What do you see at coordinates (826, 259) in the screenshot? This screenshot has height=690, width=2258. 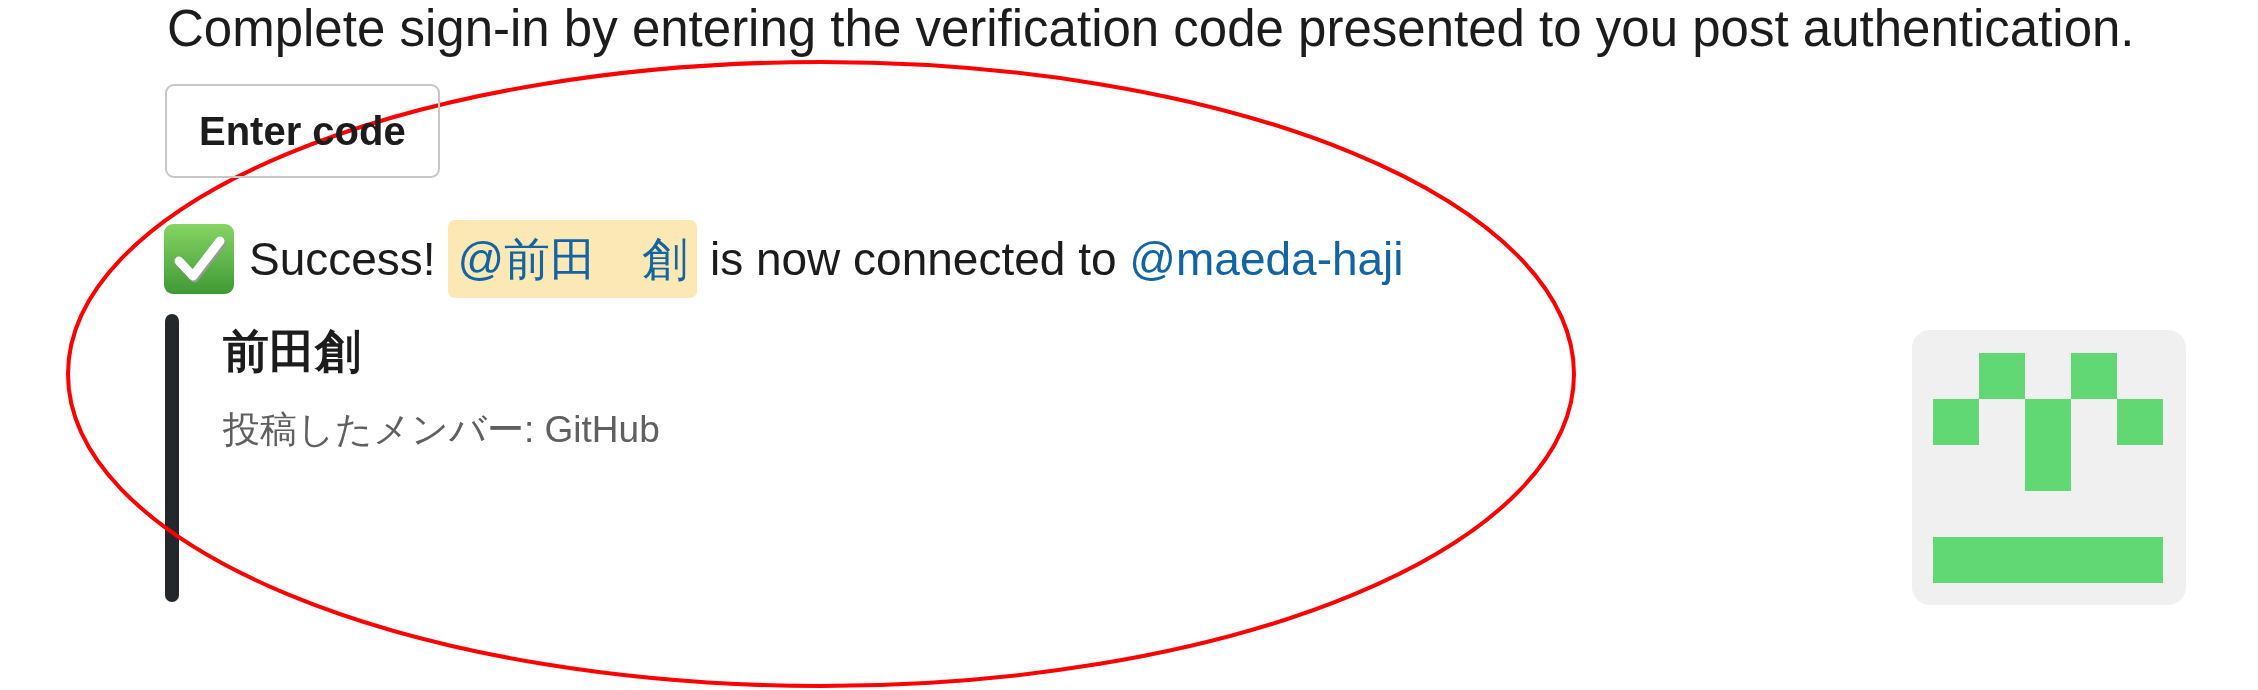 I see `success-message: Success! @前田 創 is now connected to @maeda-haji` at bounding box center [826, 259].